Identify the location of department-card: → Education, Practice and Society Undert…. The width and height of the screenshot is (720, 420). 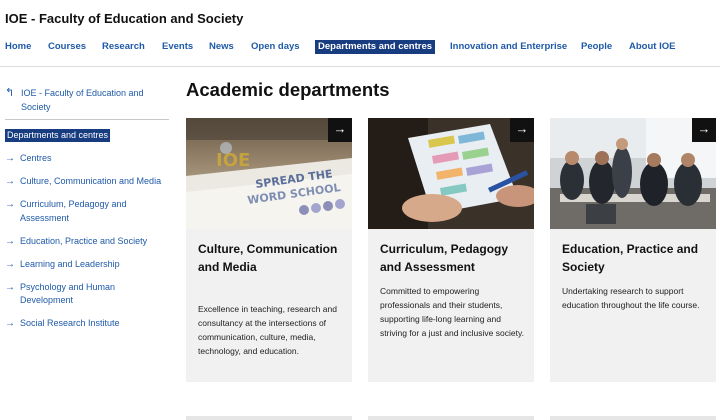
(633, 250).